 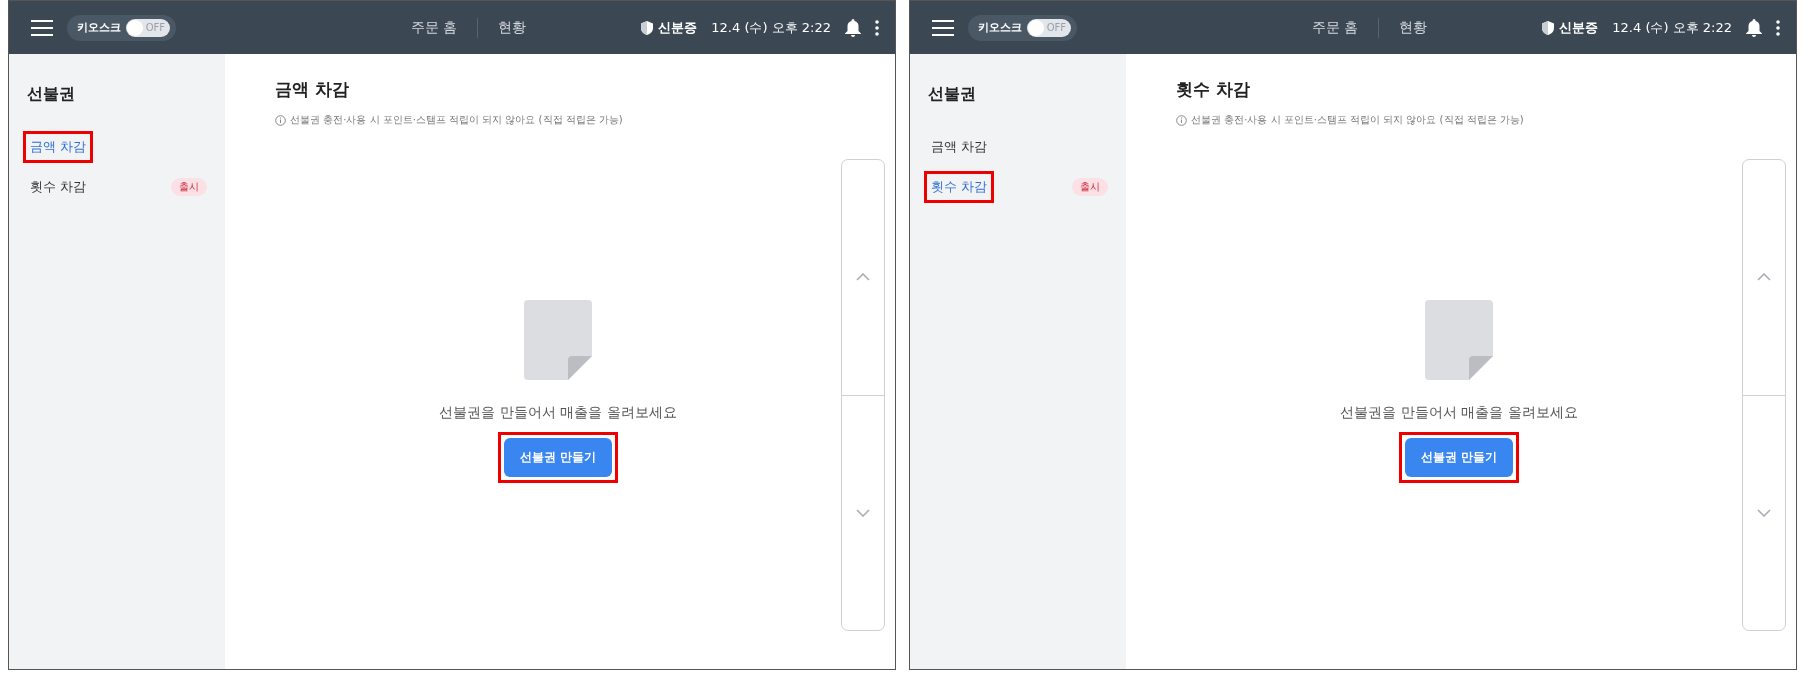 What do you see at coordinates (312, 89) in the screenshot?
I see `page-title: 금액 차감` at bounding box center [312, 89].